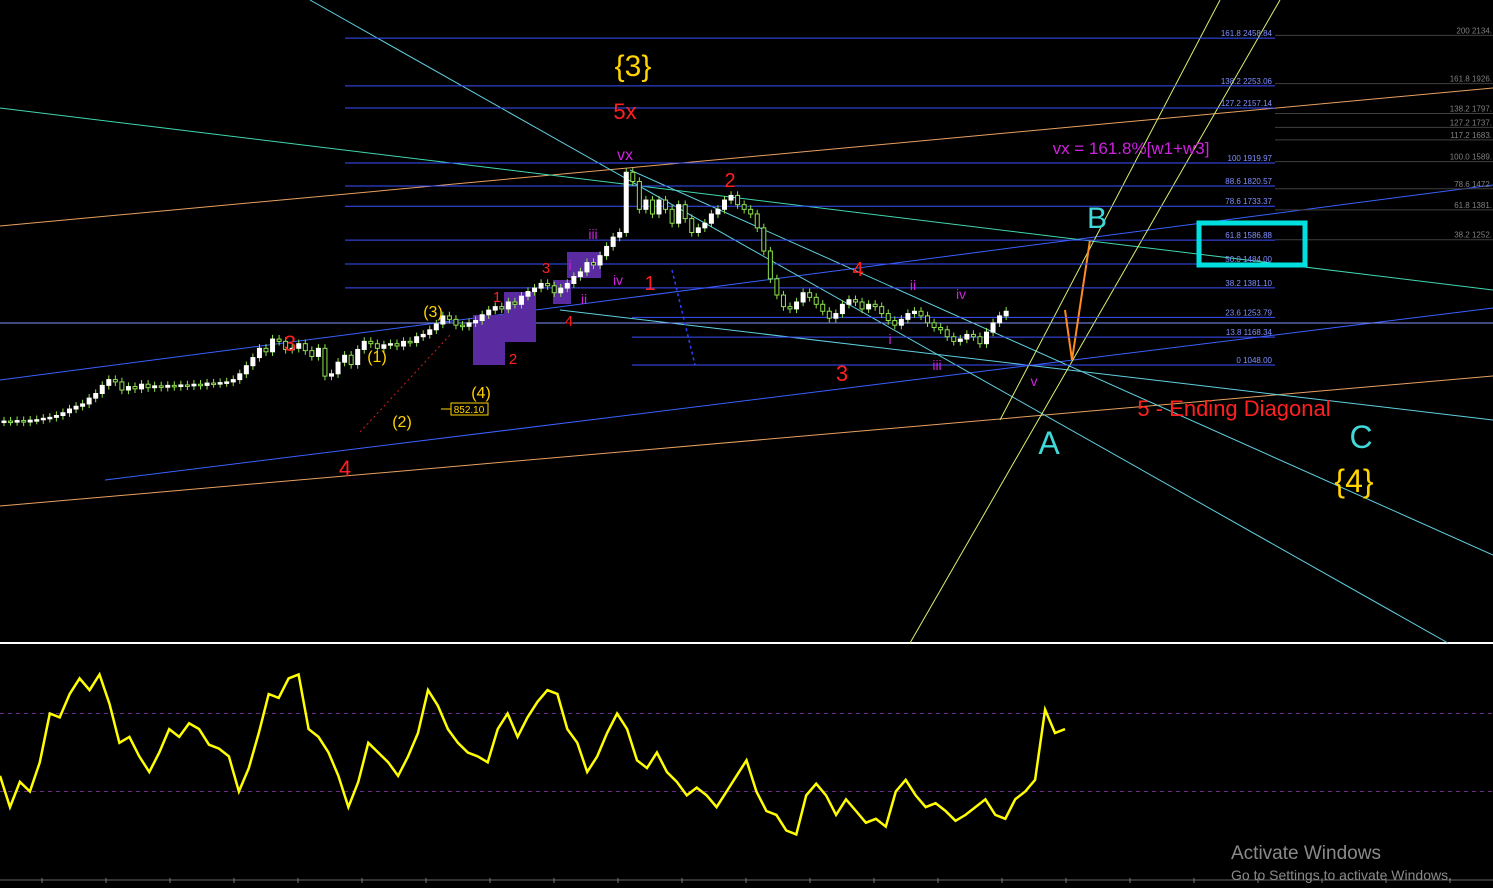 The width and height of the screenshot is (1493, 888). Describe the element at coordinates (1471, 79) in the screenshot. I see `fib-label-right-3: 161.8 1926.` at that location.